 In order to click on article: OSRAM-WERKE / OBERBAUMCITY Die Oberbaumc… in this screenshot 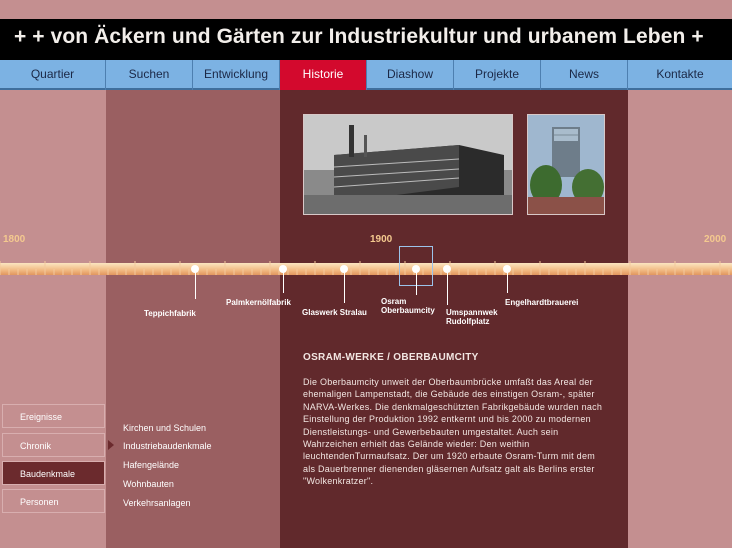, I will do `click(453, 420)`.